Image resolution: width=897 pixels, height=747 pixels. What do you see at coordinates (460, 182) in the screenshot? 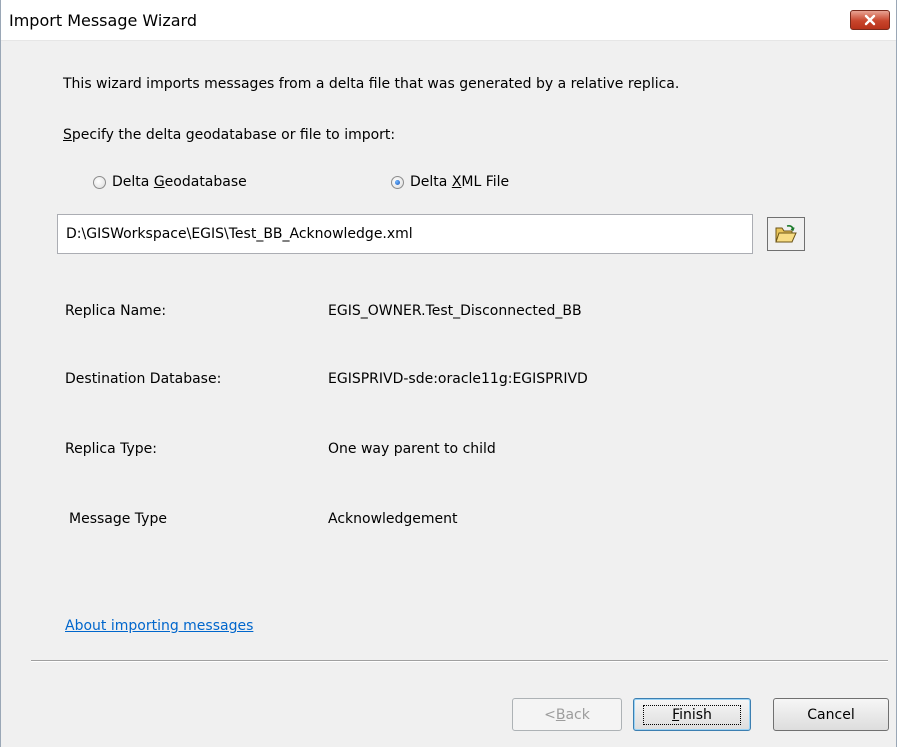
I see `radio-delta-xml-file-label: Delta XML File` at bounding box center [460, 182].